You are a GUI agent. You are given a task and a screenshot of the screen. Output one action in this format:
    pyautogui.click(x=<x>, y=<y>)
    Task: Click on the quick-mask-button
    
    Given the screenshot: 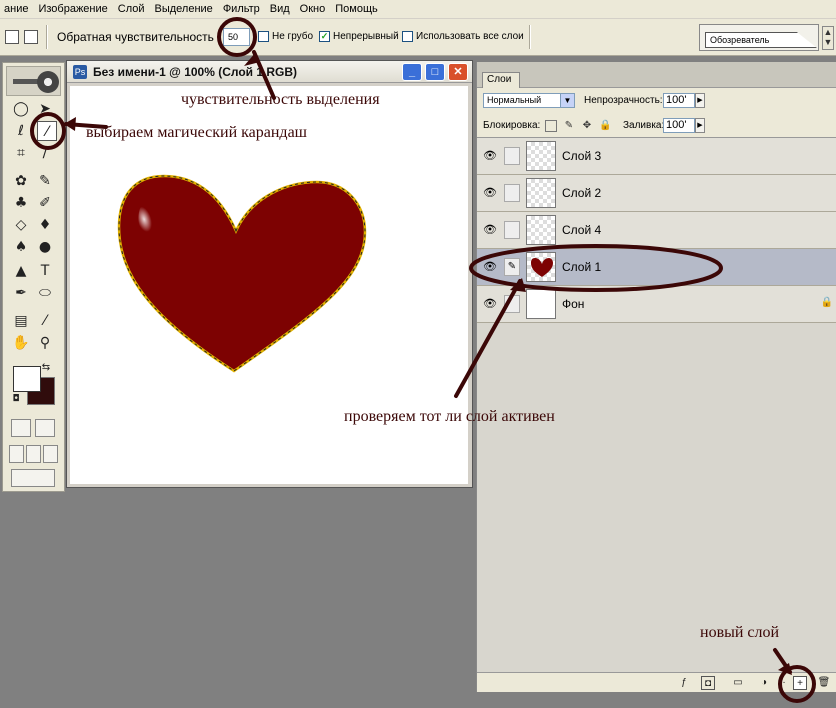 What is the action you would take?
    pyautogui.click(x=45, y=428)
    